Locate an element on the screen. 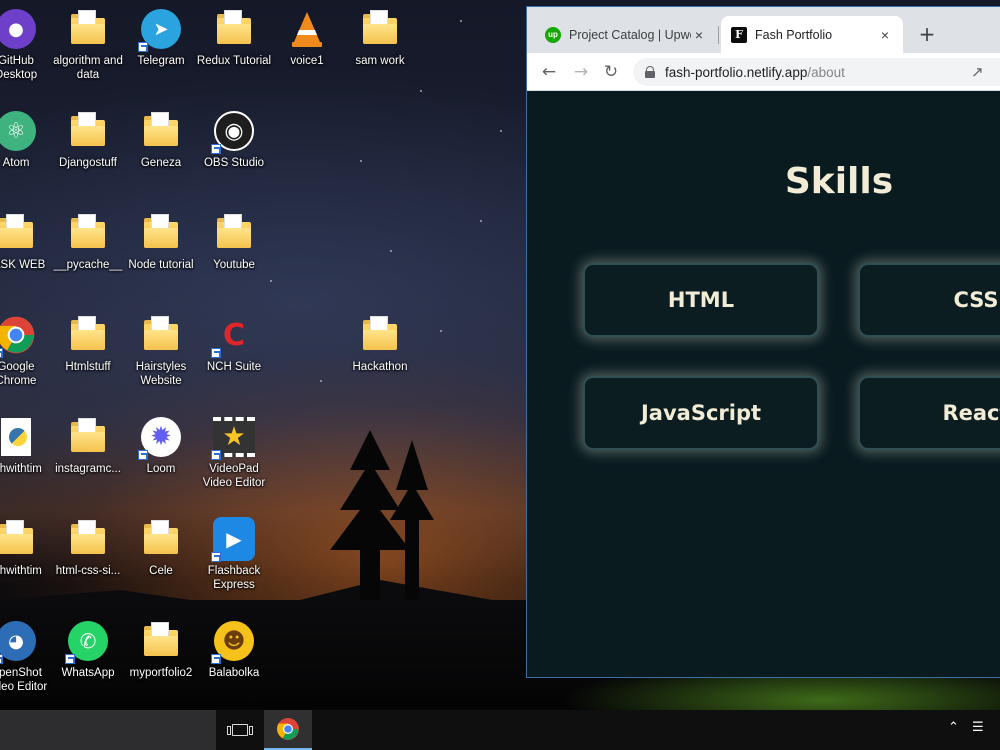 The width and height of the screenshot is (1000, 750). python-file-icon is located at coordinates (18, 437).